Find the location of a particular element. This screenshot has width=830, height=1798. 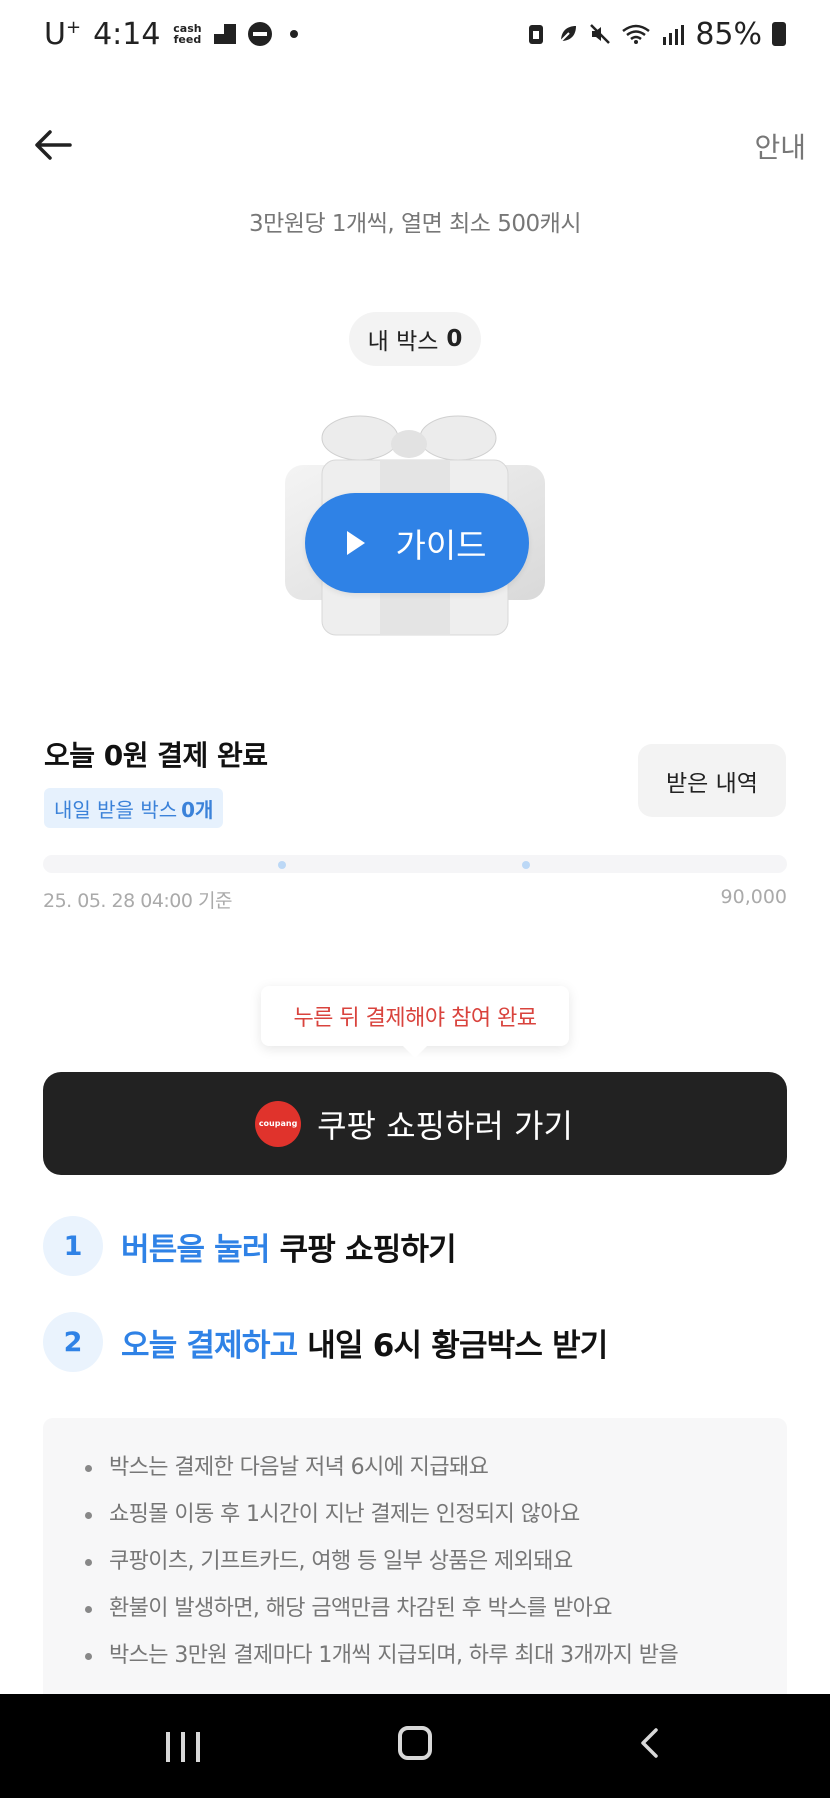

progress-date: 25. 05. 28 04:00 기준 is located at coordinates (137, 901).